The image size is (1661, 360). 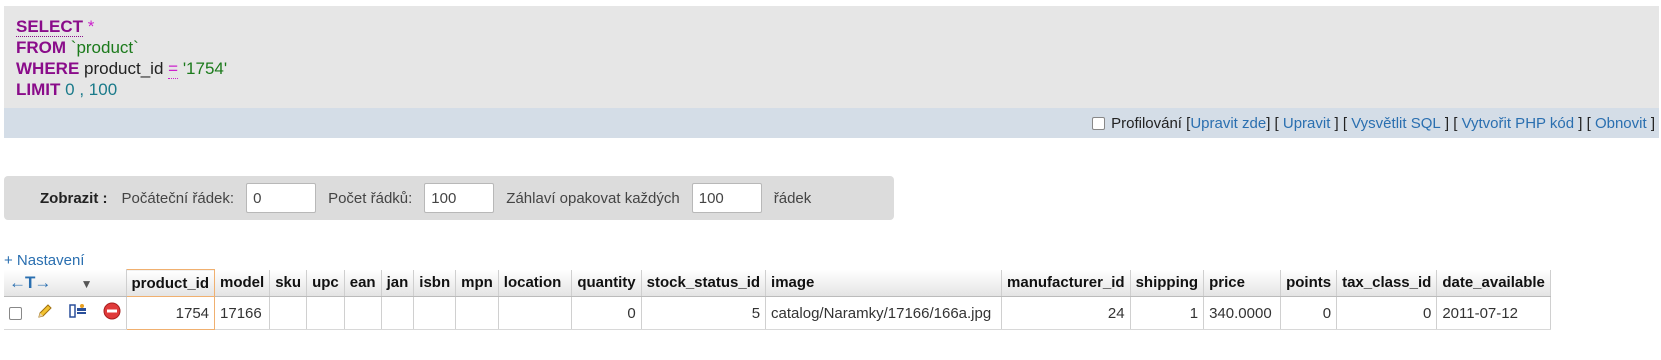 I want to click on sql-where-keyword: WHERE, so click(x=48, y=68).